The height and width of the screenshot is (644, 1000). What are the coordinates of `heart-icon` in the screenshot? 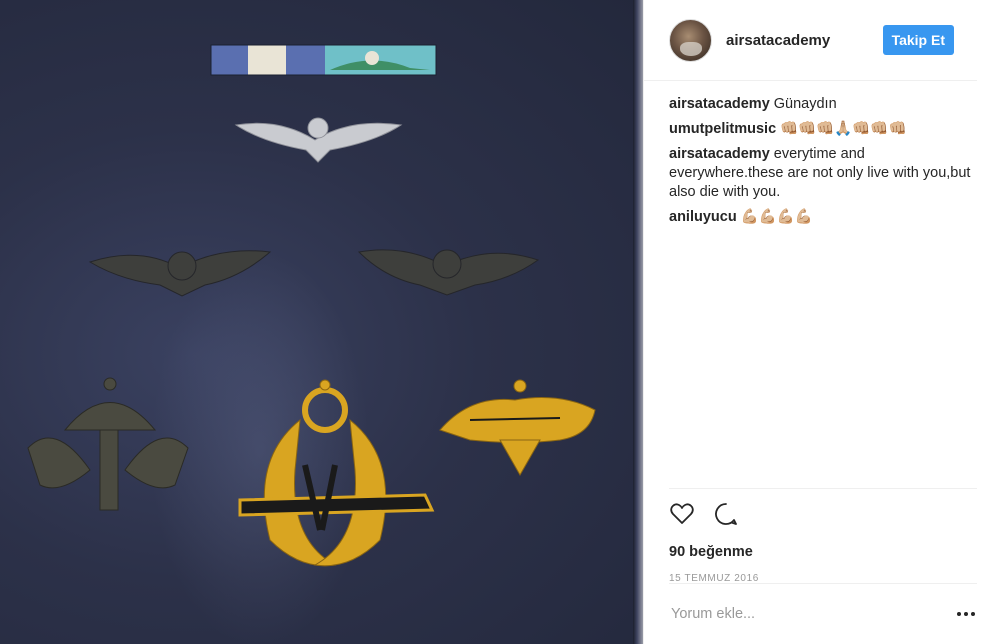 It's located at (682, 514).